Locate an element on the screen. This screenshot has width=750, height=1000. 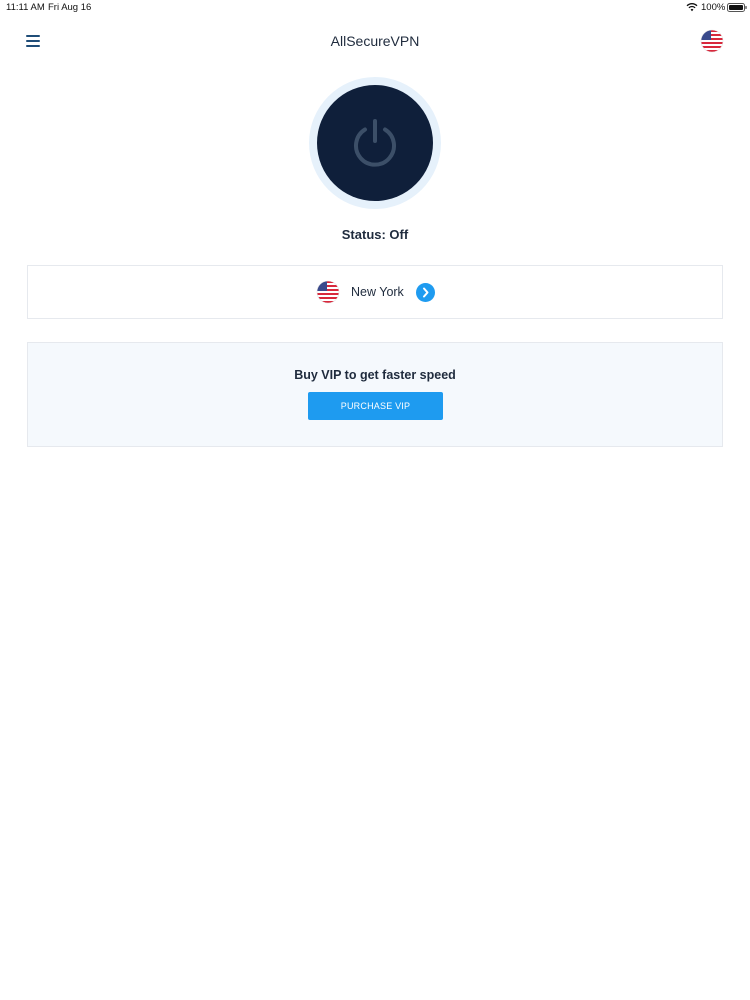
status-time: 11:11 AM is located at coordinates (25, 7).